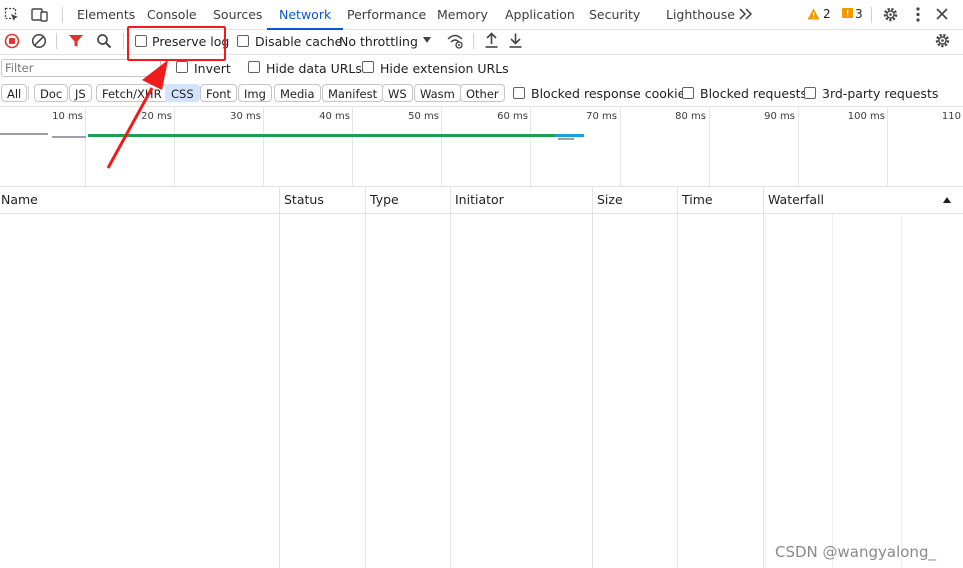 This screenshot has width=963, height=568. Describe the element at coordinates (305, 15) in the screenshot. I see `tab-network: Network` at that location.